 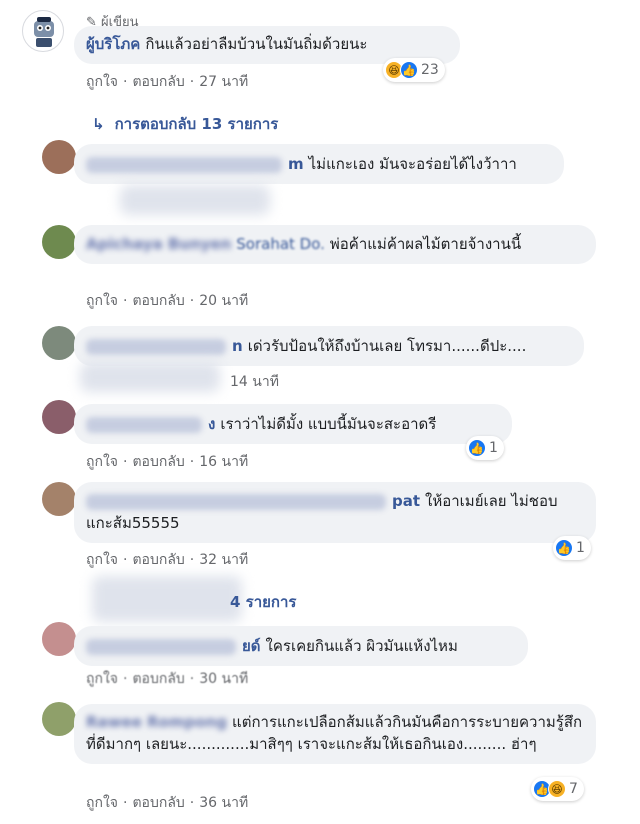 What do you see at coordinates (412, 164) in the screenshot?
I see `comment-text: ไม่แกะเอง มันจะอร่อยได้ไงว้าาา` at bounding box center [412, 164].